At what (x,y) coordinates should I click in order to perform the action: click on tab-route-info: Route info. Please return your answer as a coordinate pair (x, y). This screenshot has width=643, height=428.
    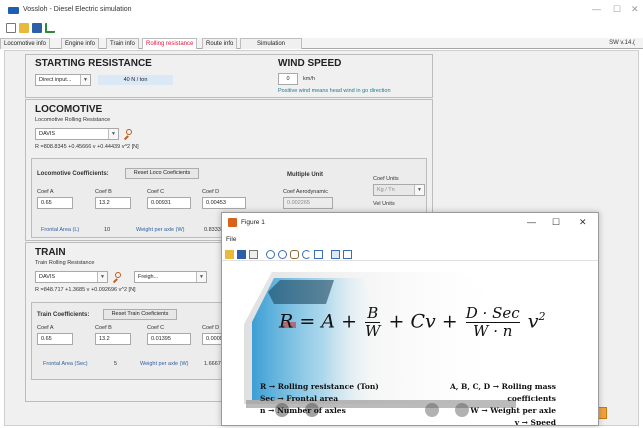
    Looking at the image, I should click on (220, 43).